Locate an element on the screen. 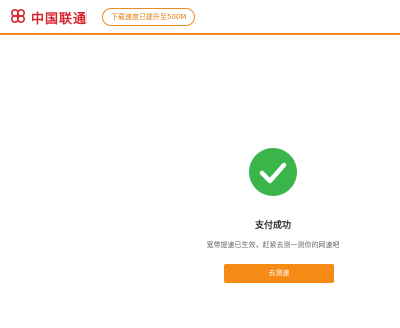 The width and height of the screenshot is (400, 328). payment-success-message: 宽带提速已生效，赶紧去测一测你的网速吧 is located at coordinates (273, 245).